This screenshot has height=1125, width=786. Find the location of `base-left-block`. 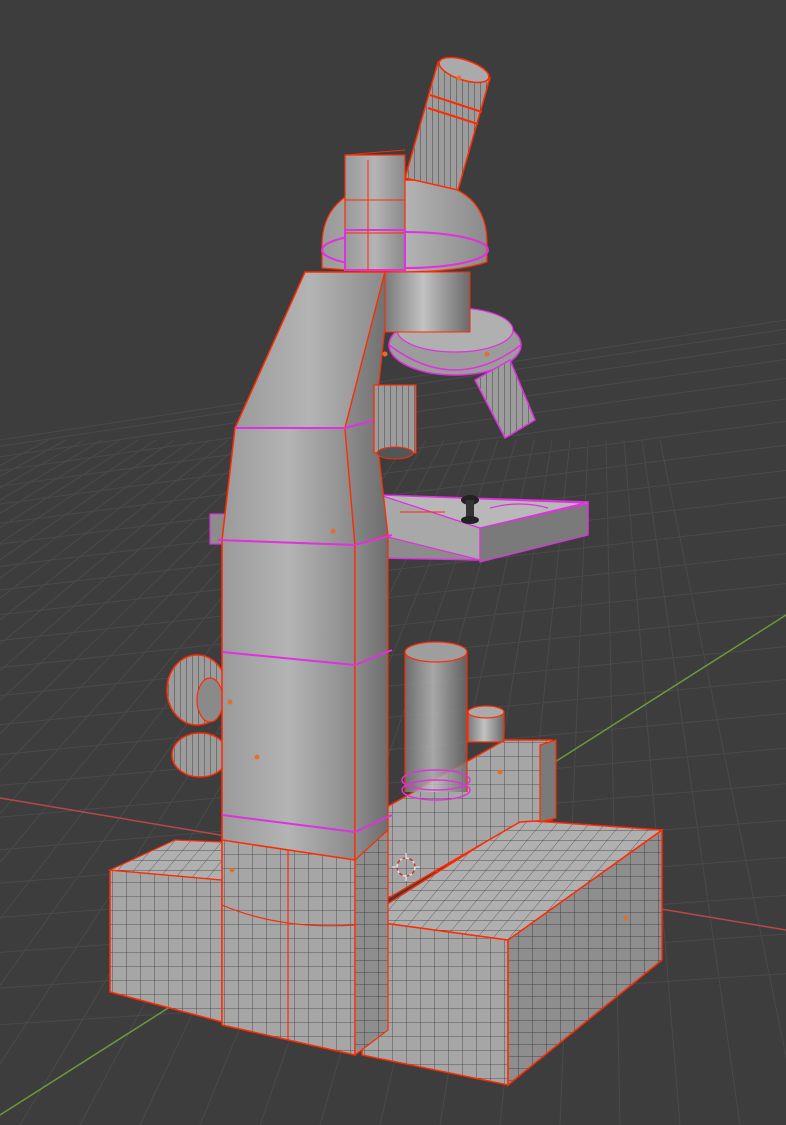

base-left-block is located at coordinates (165, 931).